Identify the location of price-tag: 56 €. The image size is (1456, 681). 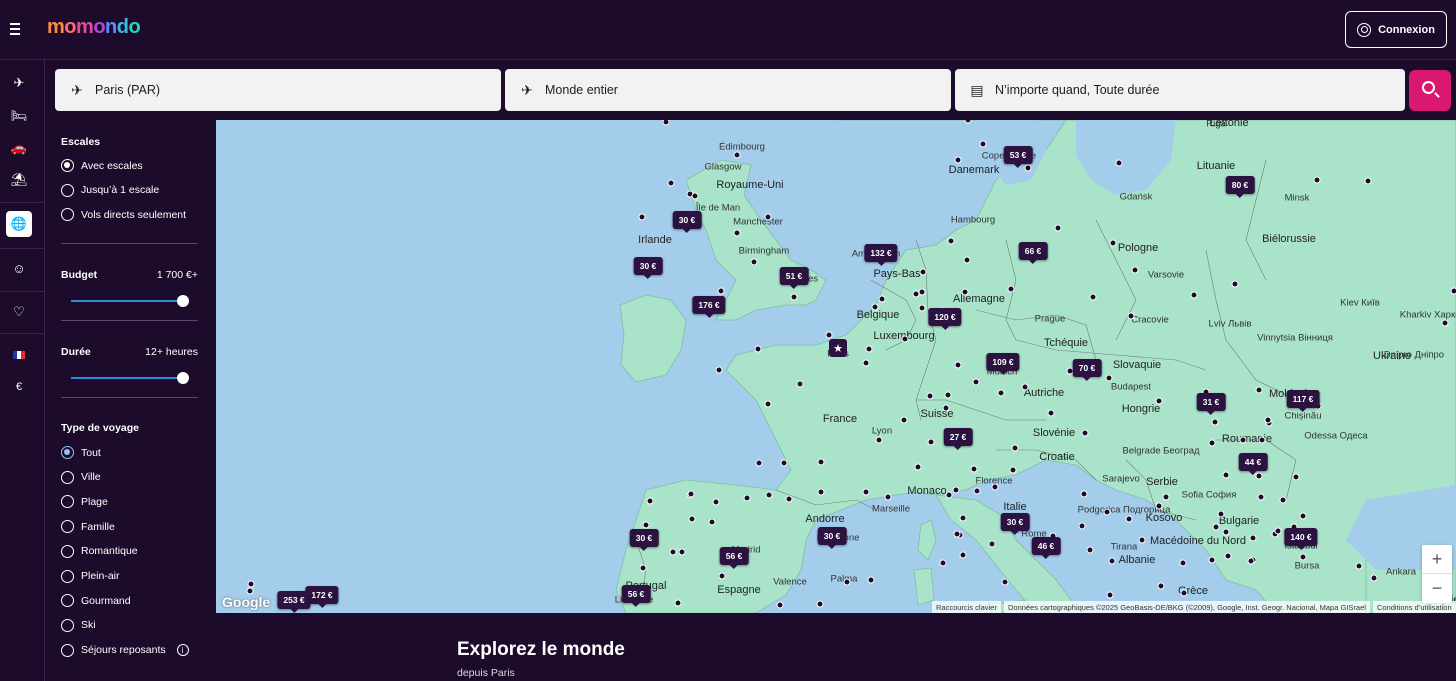
(734, 558).